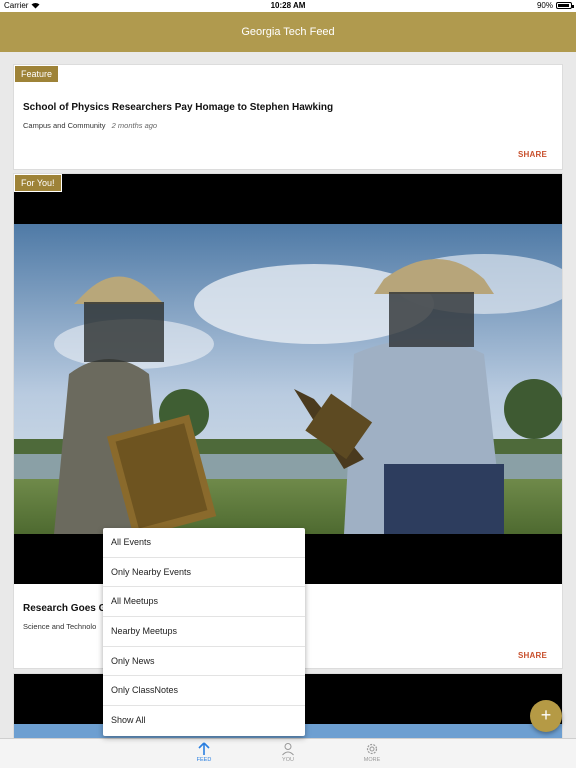 This screenshot has width=576, height=768. Describe the element at coordinates (565, 5) in the screenshot. I see `battery-icon` at that location.